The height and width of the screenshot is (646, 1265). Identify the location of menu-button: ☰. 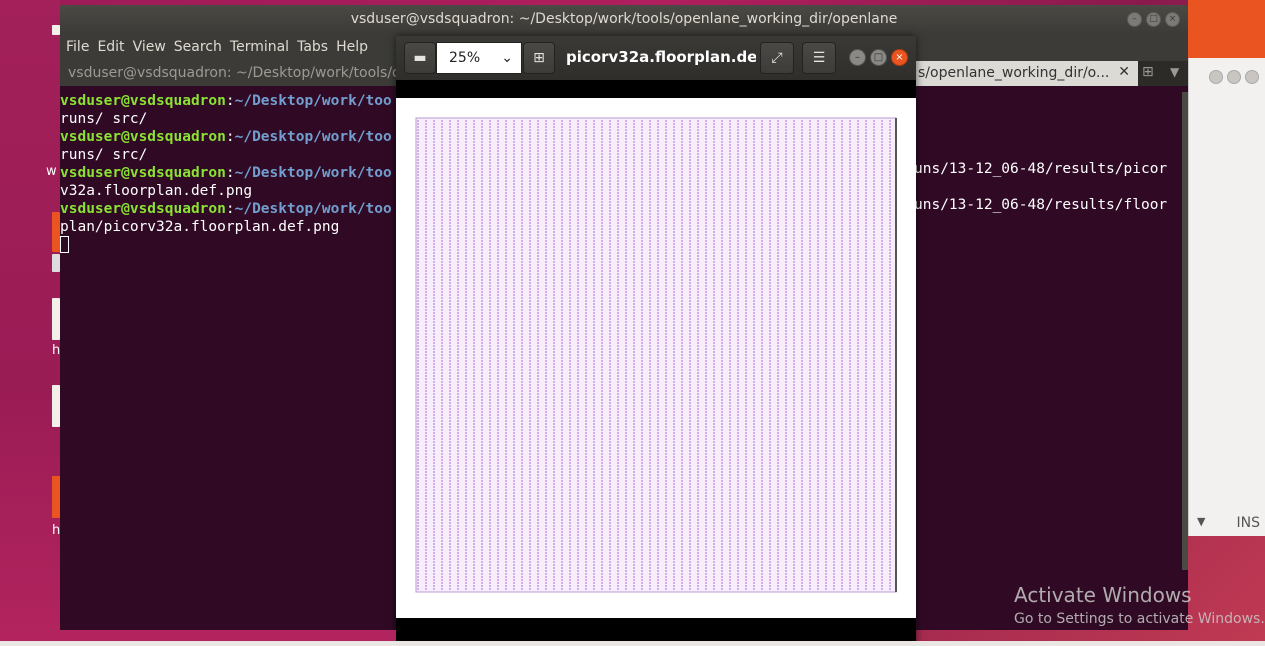
(819, 58).